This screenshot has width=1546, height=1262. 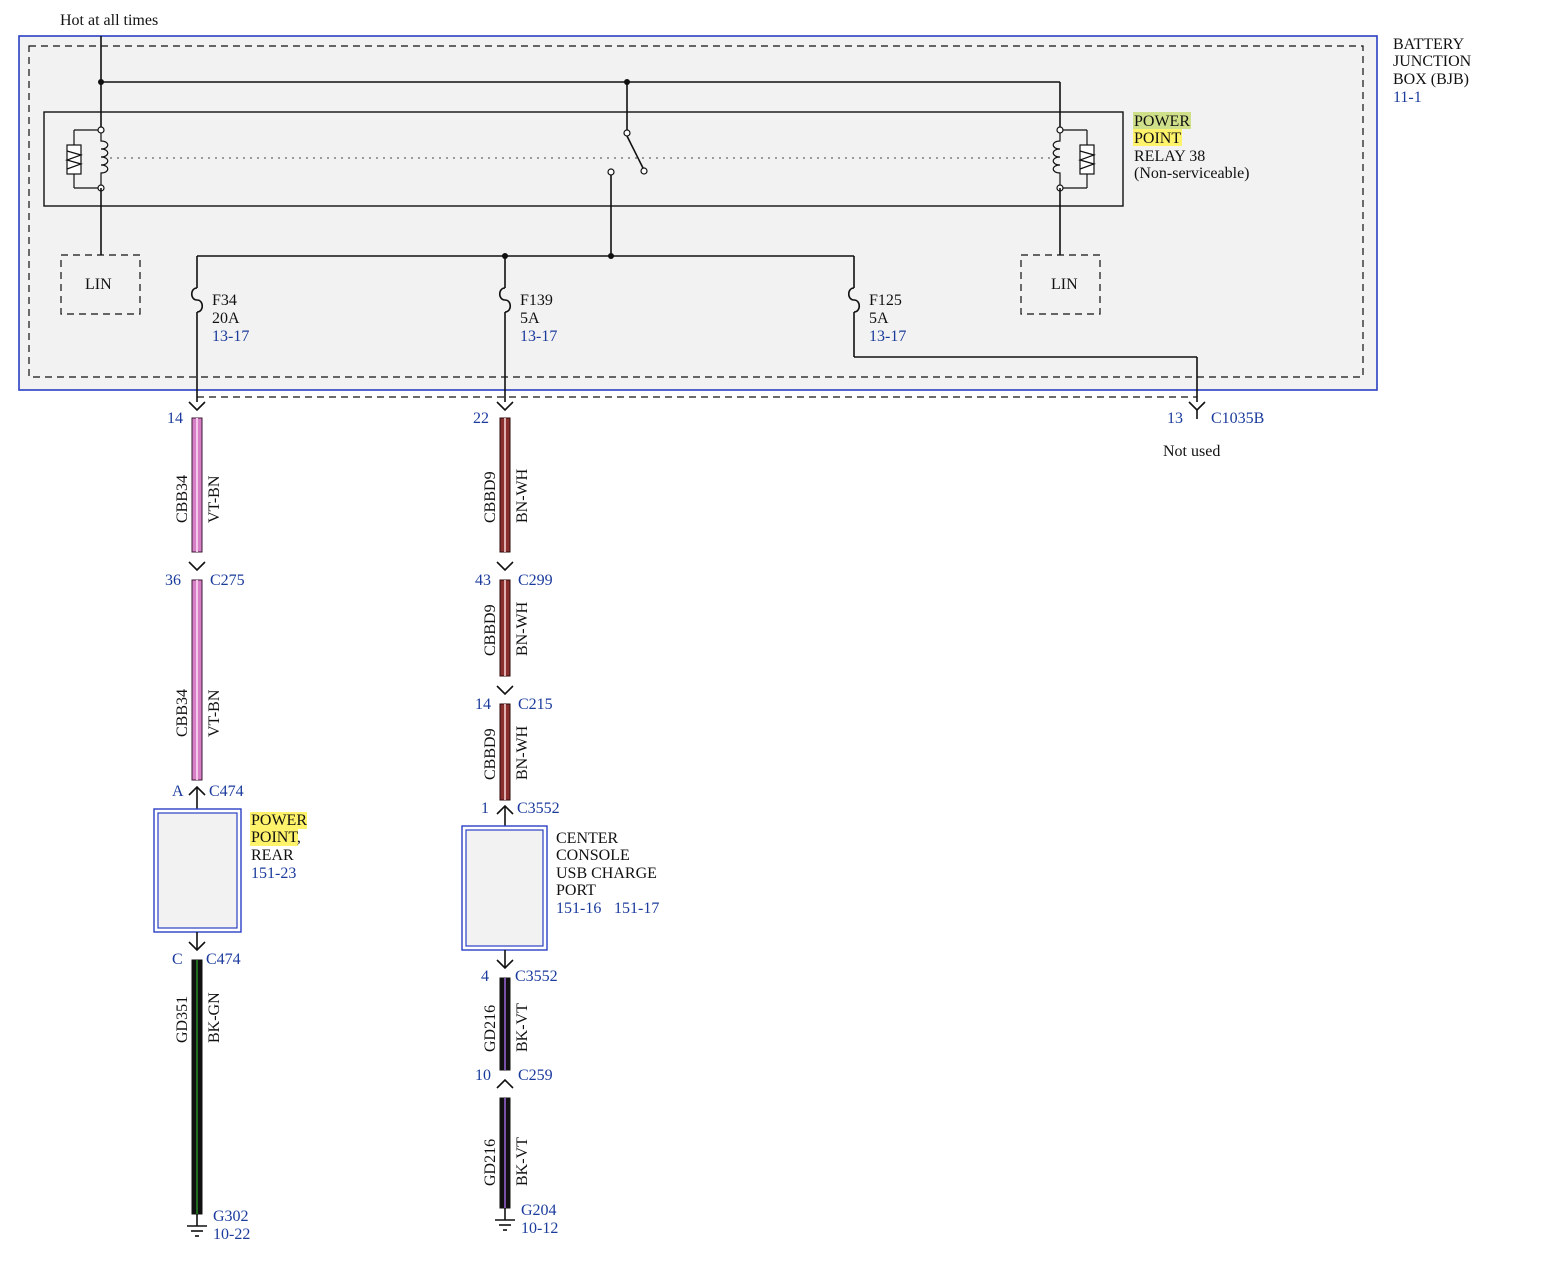 What do you see at coordinates (1162, 121) in the screenshot?
I see `relay-label-line-1: POWER` at bounding box center [1162, 121].